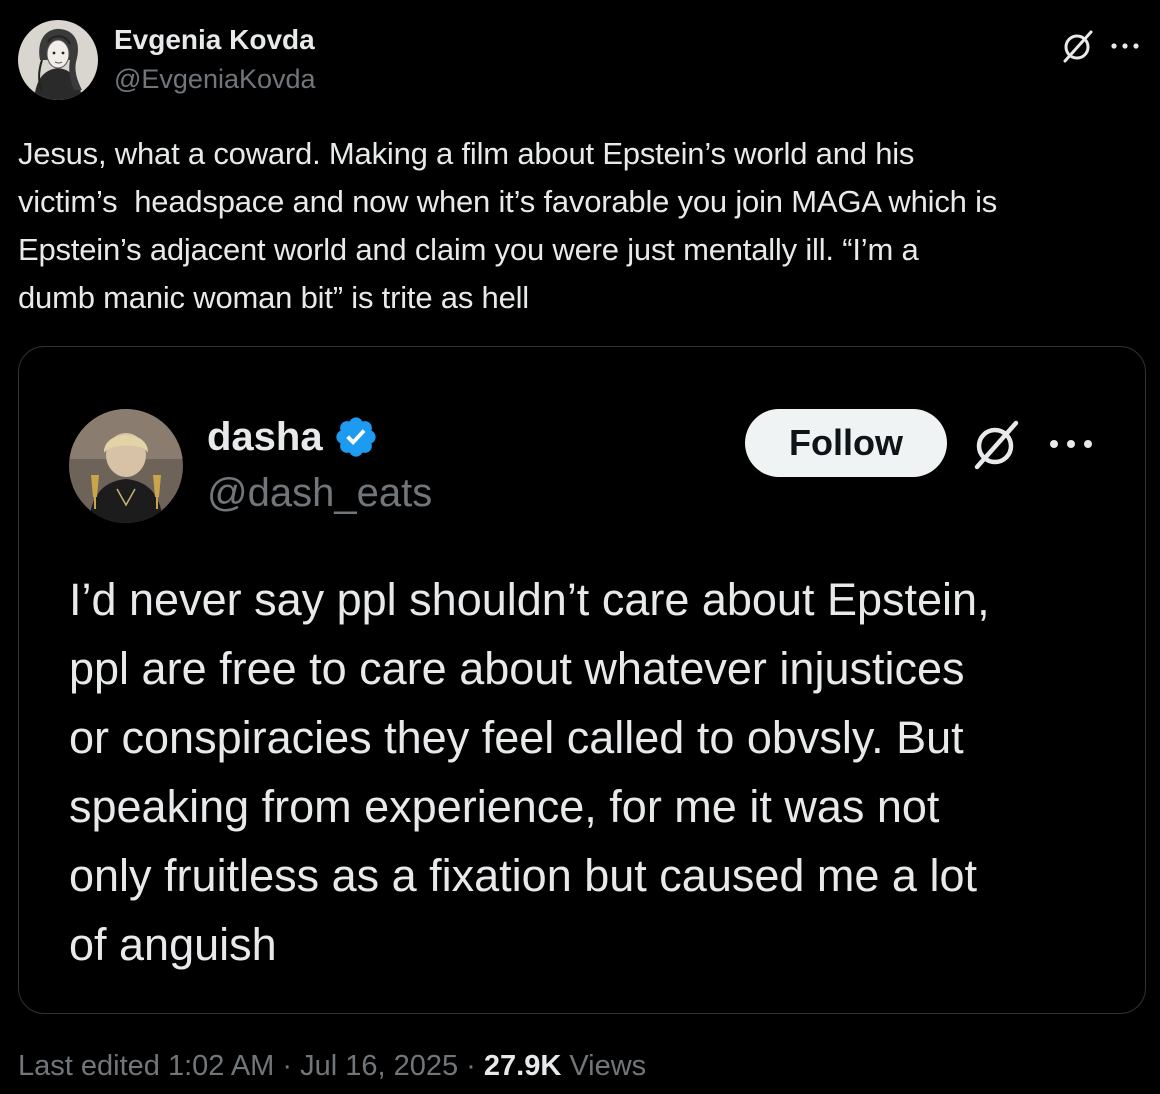 The width and height of the screenshot is (1160, 1094). What do you see at coordinates (580, 62) in the screenshot?
I see `post-header: Evgenia Kovda @EvgeniaKovda` at bounding box center [580, 62].